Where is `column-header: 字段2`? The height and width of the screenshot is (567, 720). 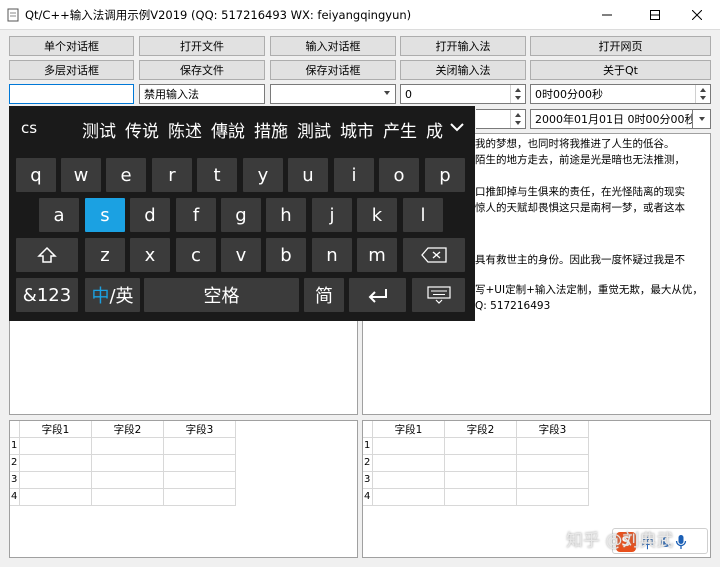
column-header: 字段2 is located at coordinates (481, 429).